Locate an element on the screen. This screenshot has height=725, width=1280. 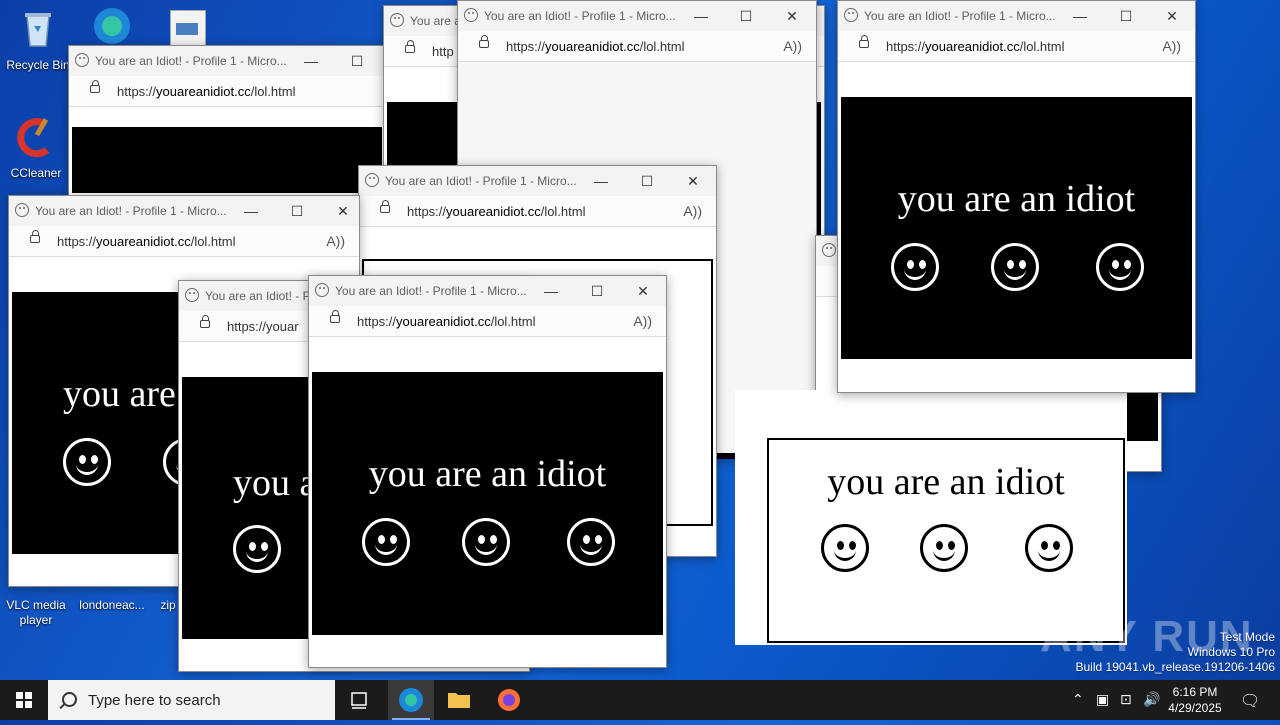
file-desktop-icon is located at coordinates (188, 29).